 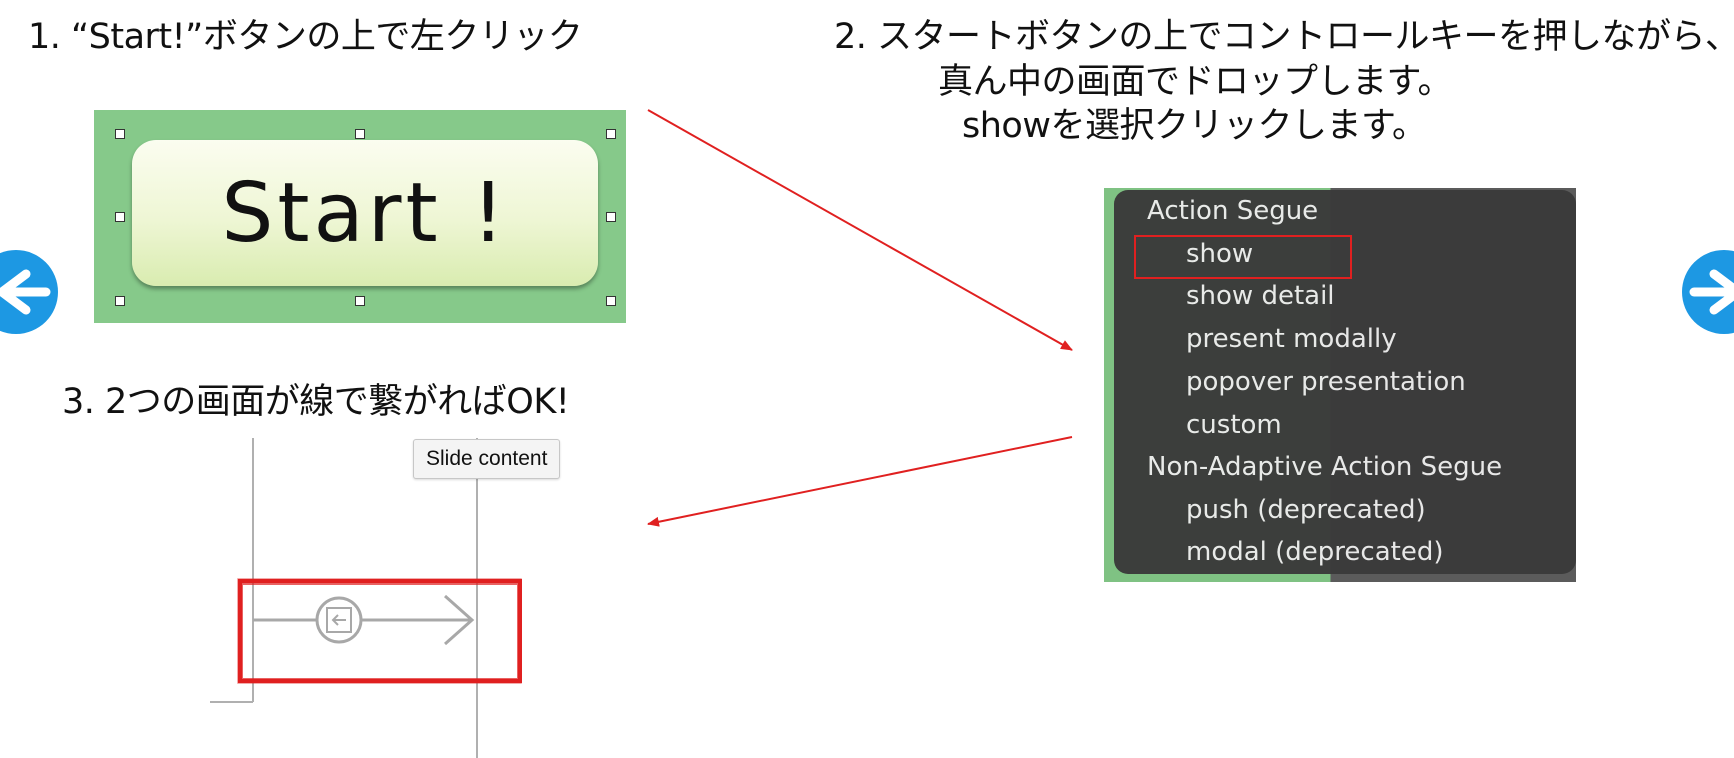 What do you see at coordinates (316, 402) in the screenshot?
I see `step-3-instruction: 3. 2つの画面が線で繋がればOK!` at bounding box center [316, 402].